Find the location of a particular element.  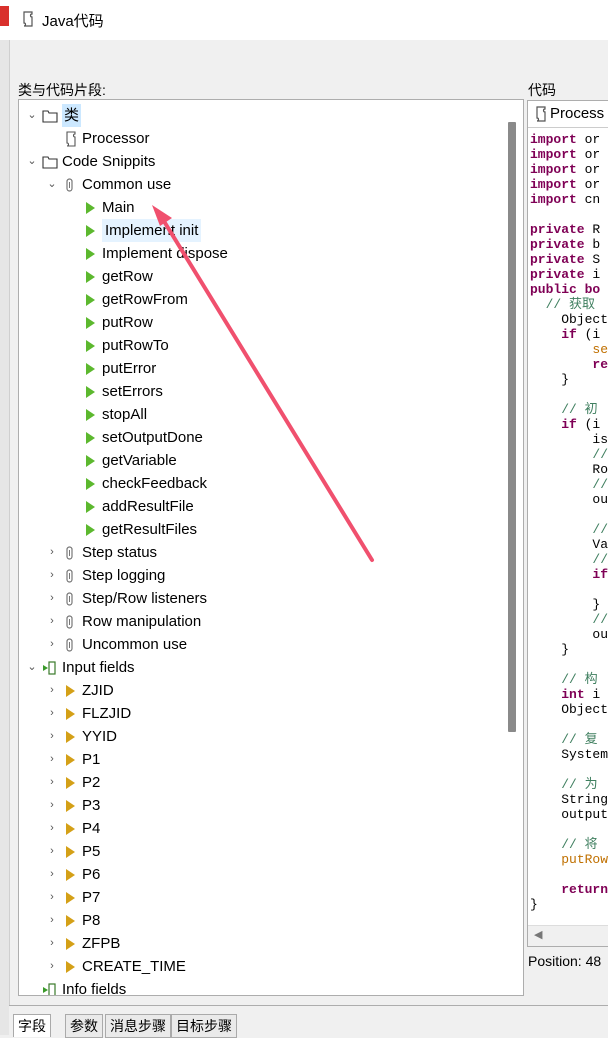

tree-item: checkFeedback is located at coordinates (271, 483).